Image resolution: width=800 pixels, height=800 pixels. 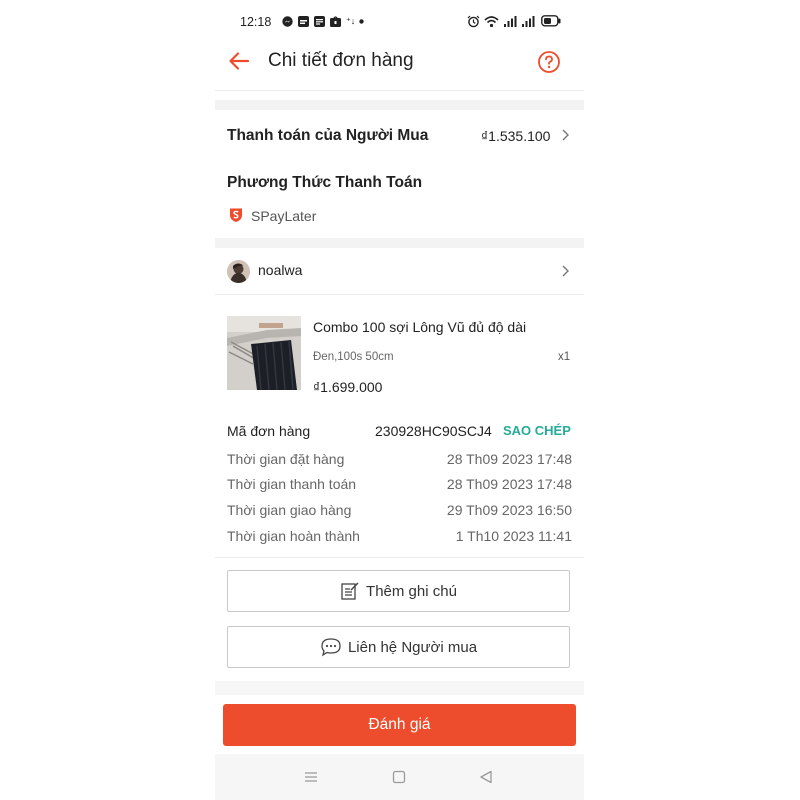 What do you see at coordinates (350, 591) in the screenshot?
I see `note-edit-icon` at bounding box center [350, 591].